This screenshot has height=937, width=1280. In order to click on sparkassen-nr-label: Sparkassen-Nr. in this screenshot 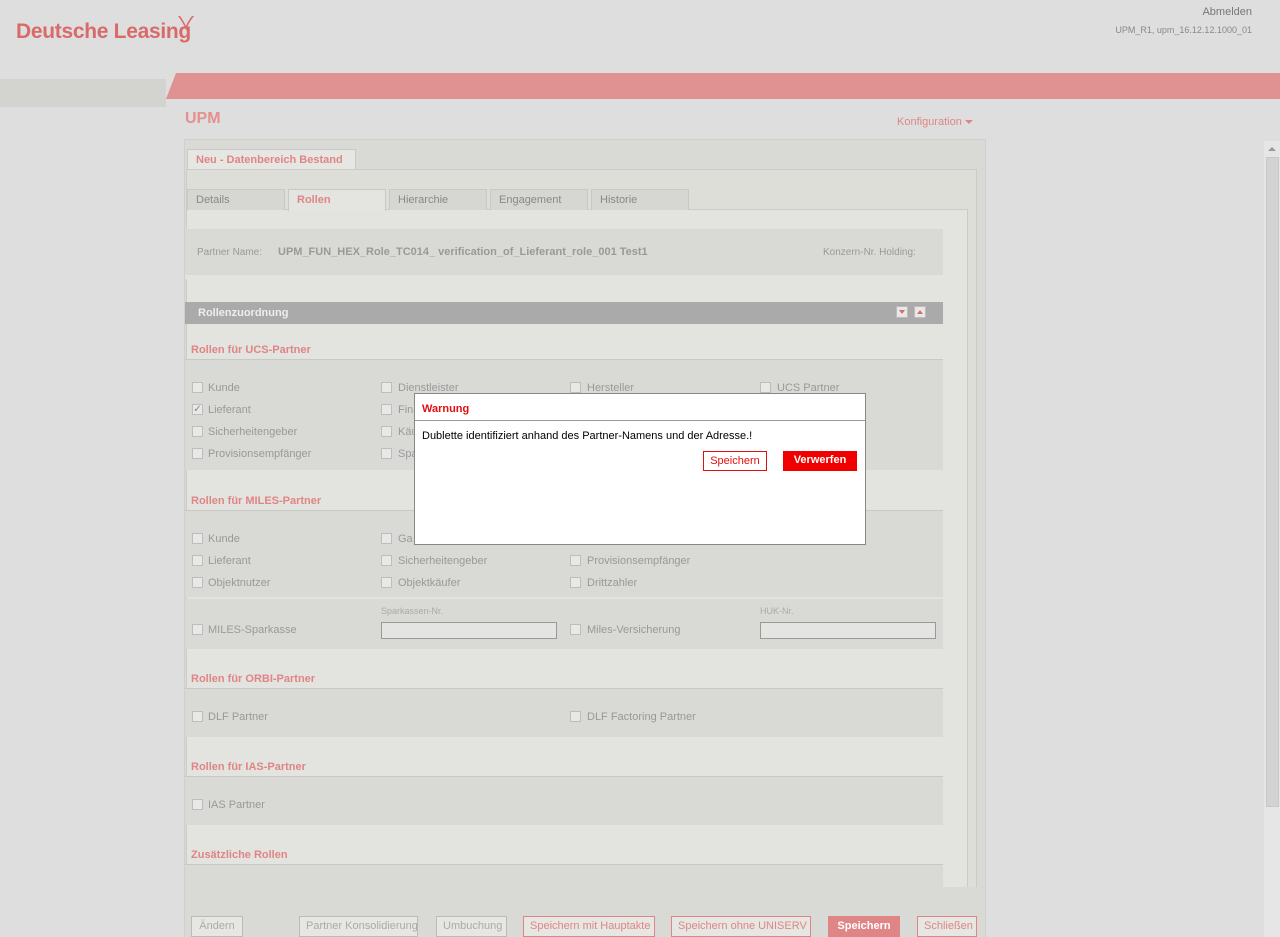, I will do `click(412, 611)`.